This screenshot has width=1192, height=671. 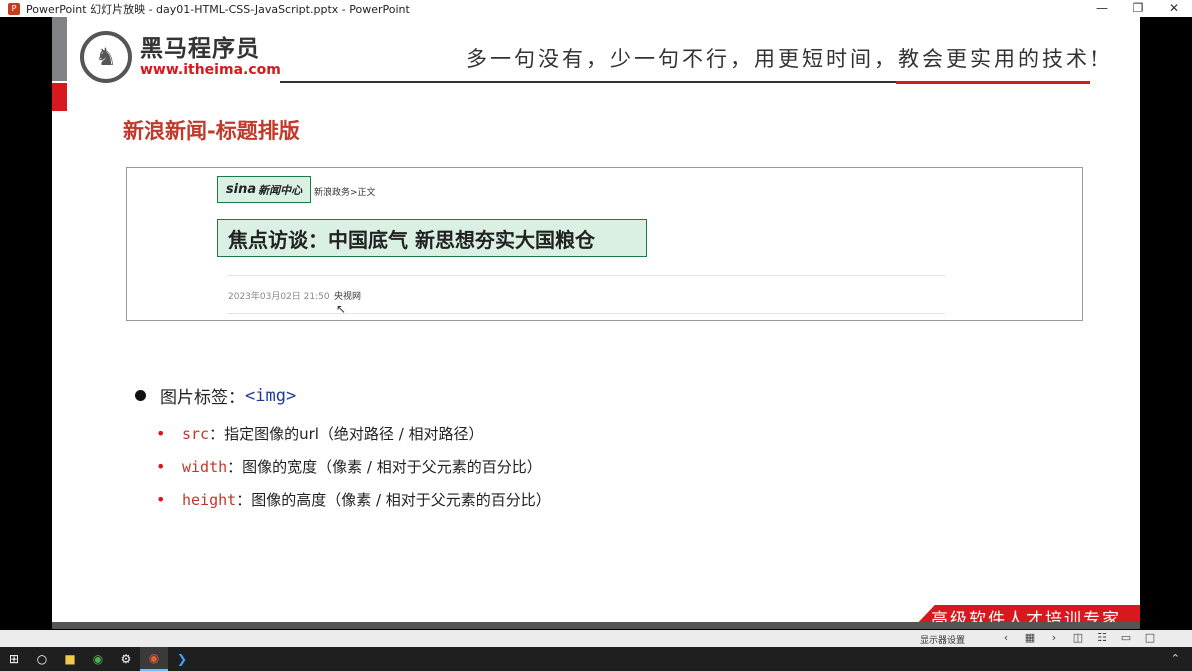 I want to click on vscode-icon: ❯, so click(x=182, y=659).